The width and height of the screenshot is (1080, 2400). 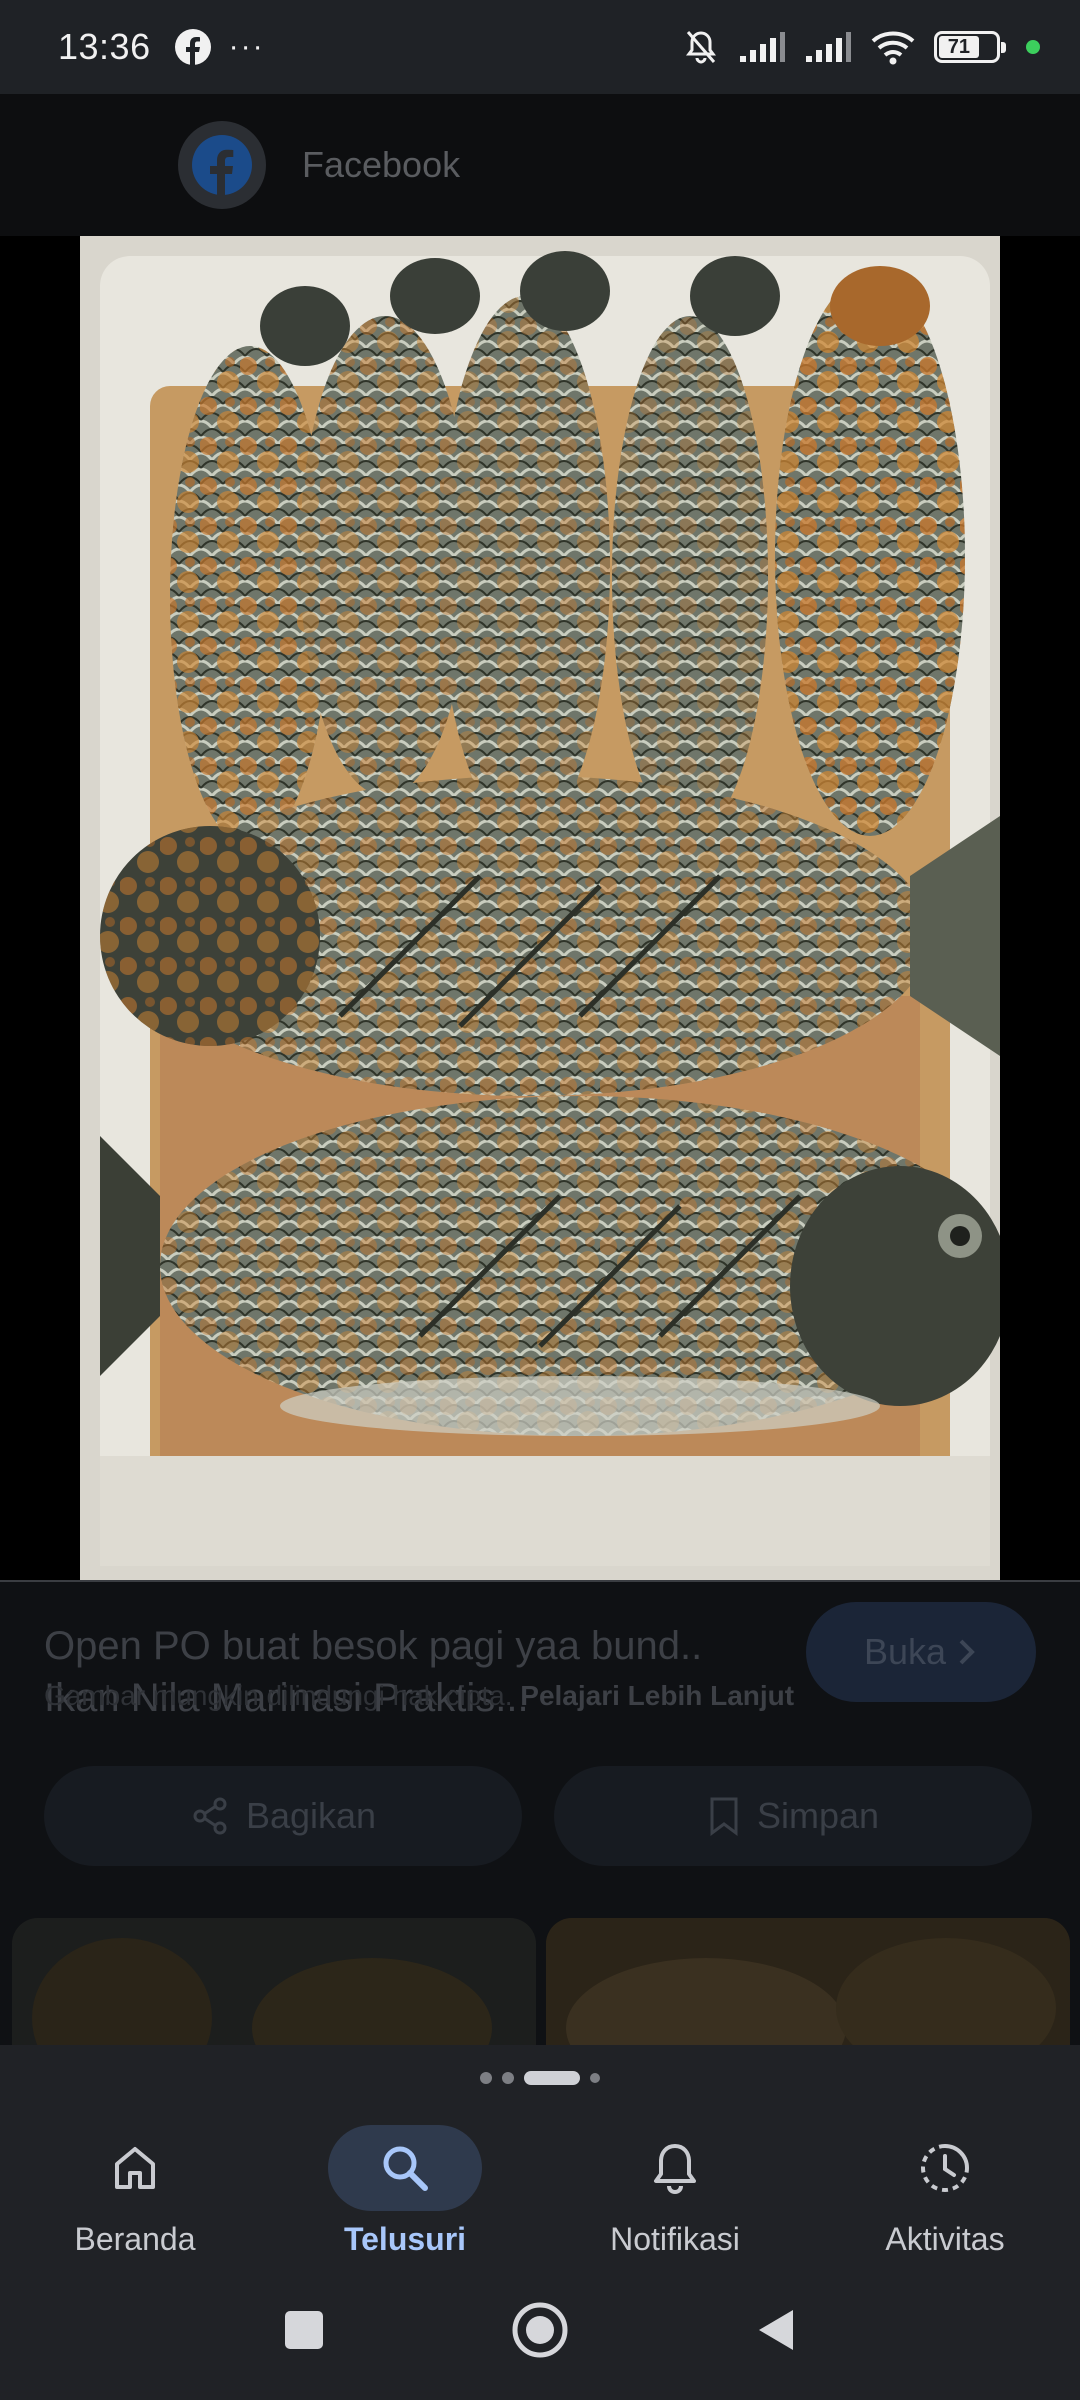 I want to click on bookmark-icon, so click(x=724, y=1816).